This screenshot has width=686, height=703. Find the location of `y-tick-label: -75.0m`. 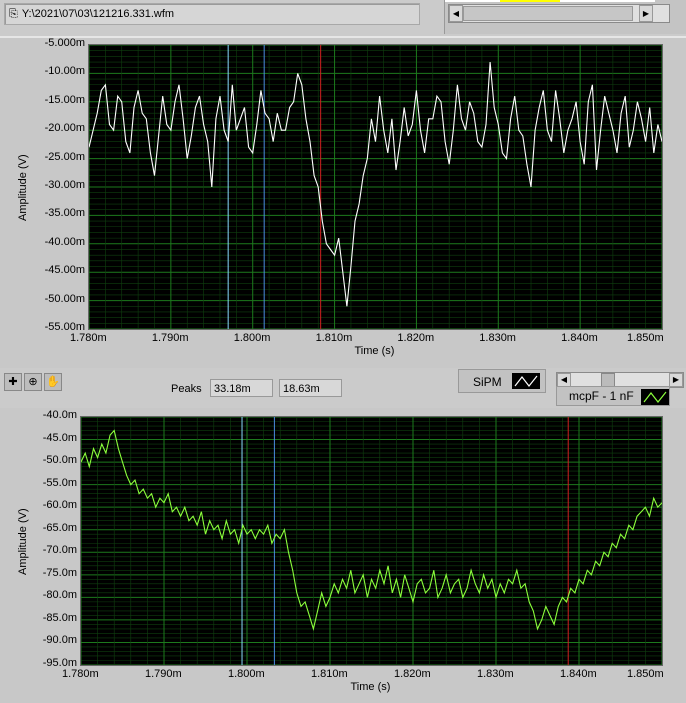

y-tick-label: -75.0m is located at coordinates (59, 572).